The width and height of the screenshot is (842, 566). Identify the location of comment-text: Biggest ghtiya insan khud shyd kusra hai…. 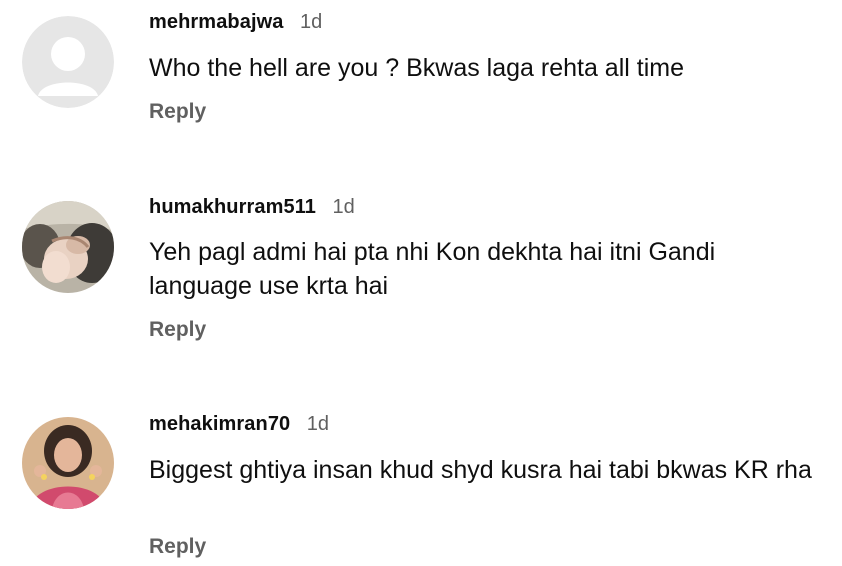
(480, 470).